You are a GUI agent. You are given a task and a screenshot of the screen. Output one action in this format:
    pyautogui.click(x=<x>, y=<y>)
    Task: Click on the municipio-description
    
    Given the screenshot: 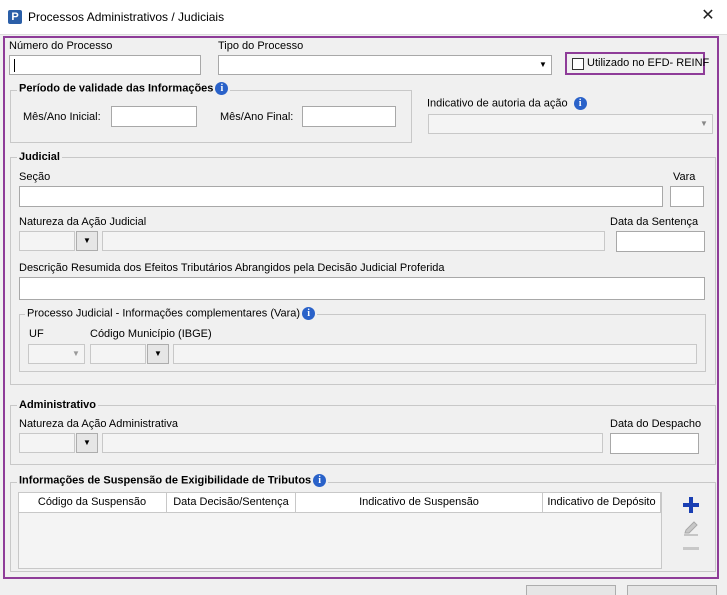 What is the action you would take?
    pyautogui.click(x=435, y=354)
    